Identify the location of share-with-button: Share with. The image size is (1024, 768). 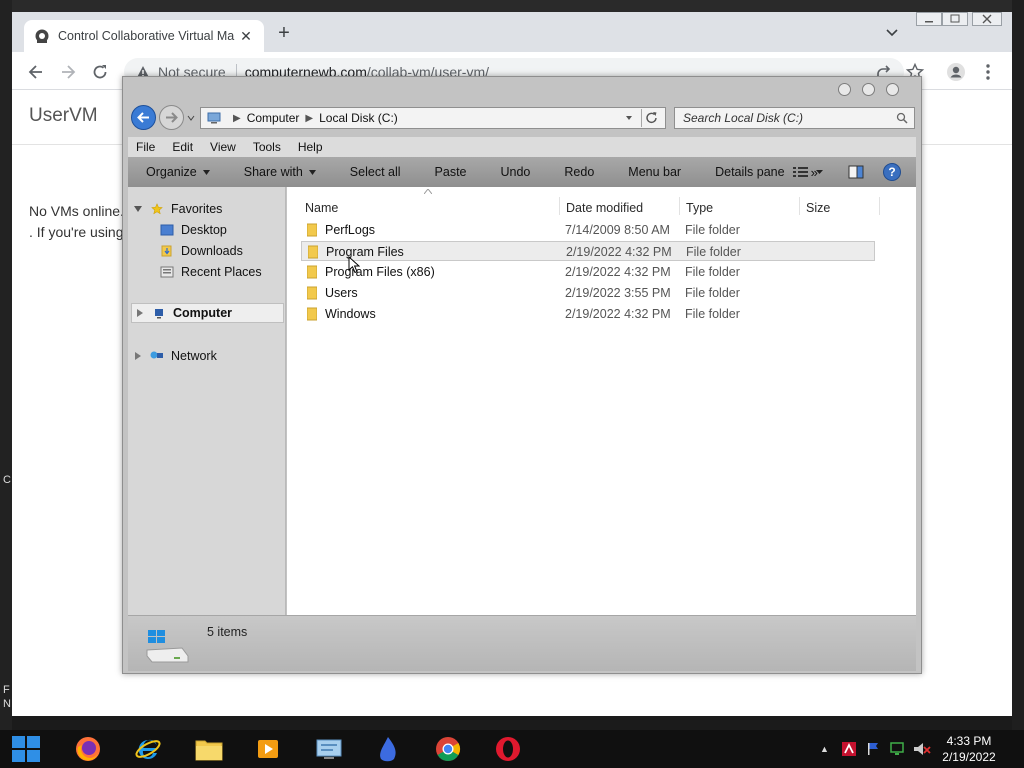
(279, 172).